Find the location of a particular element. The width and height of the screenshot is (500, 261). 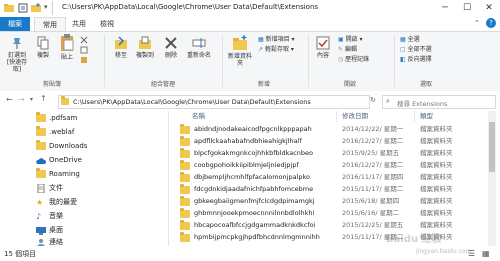

tab-file: 檔案 is located at coordinates (15, 24).